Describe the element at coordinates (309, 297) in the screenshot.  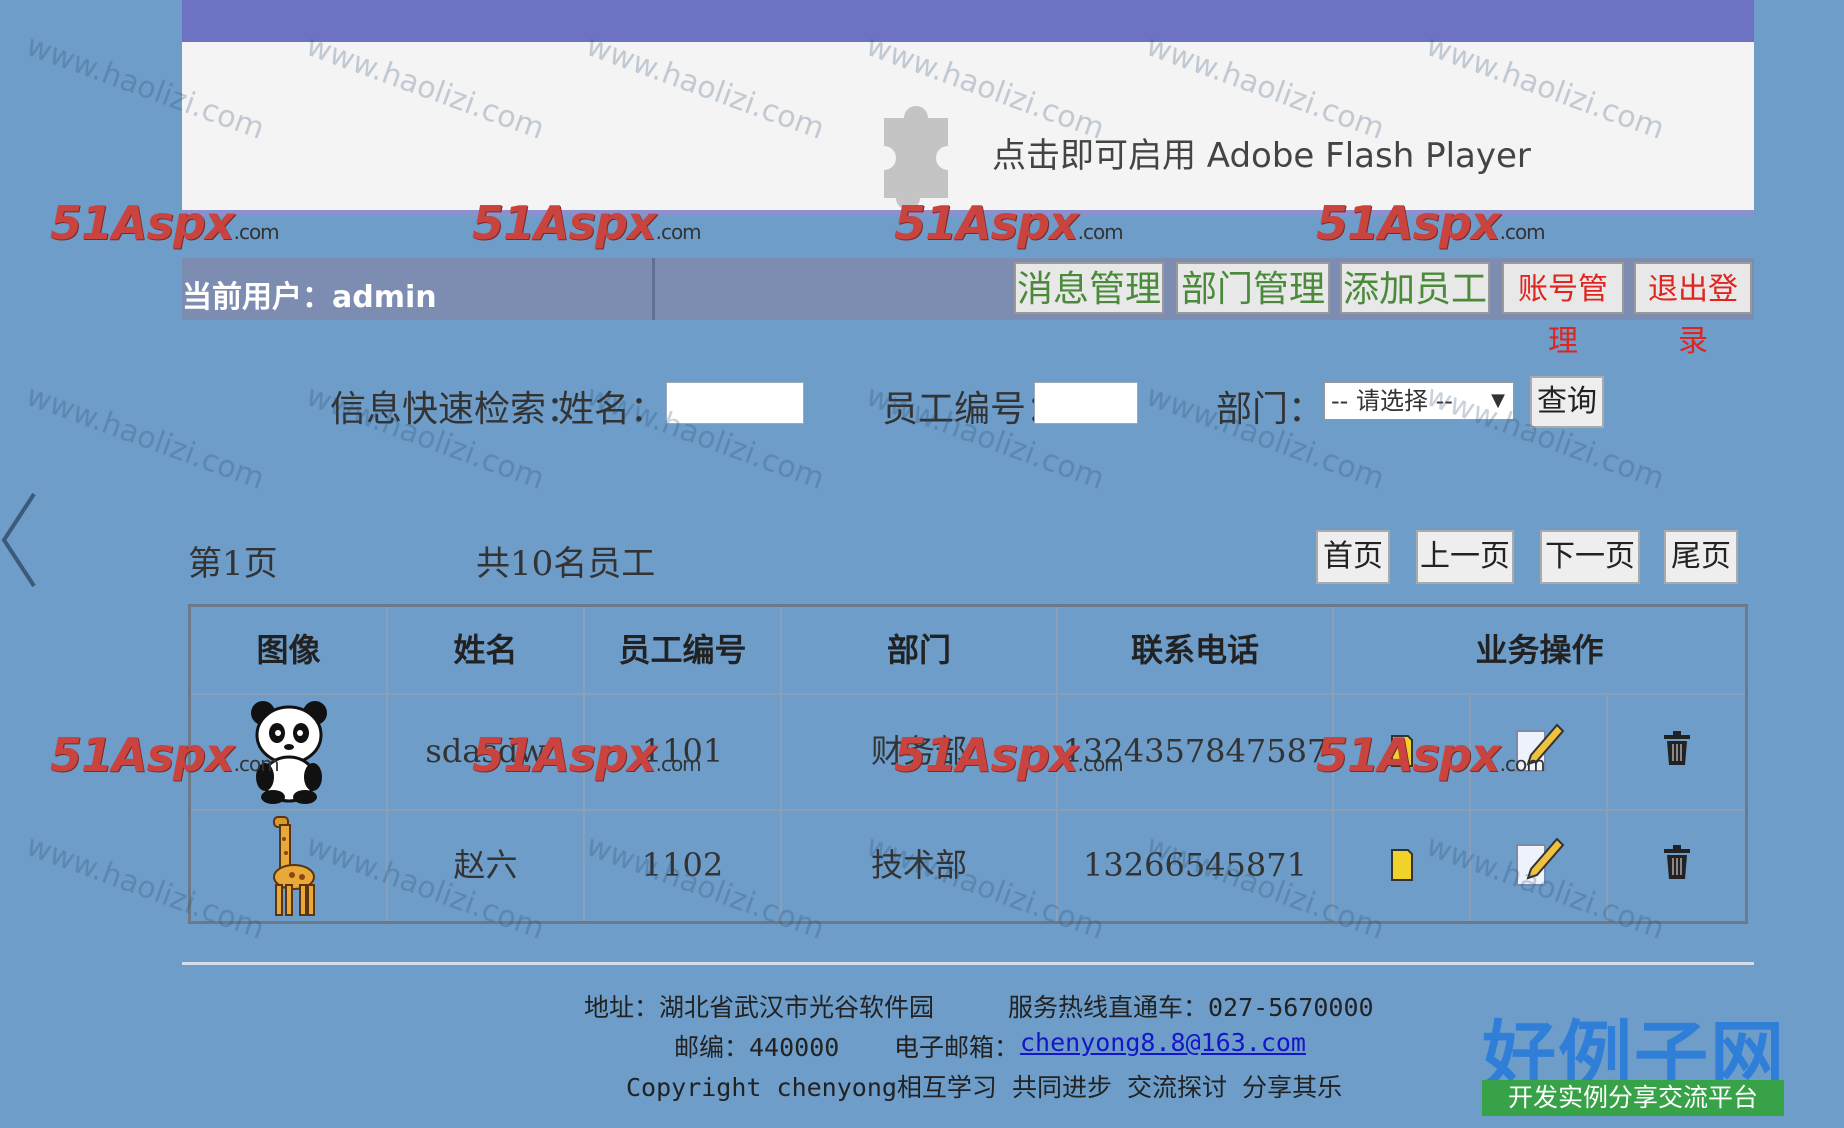
I see `current-user-label: 当前用户：admin` at that location.